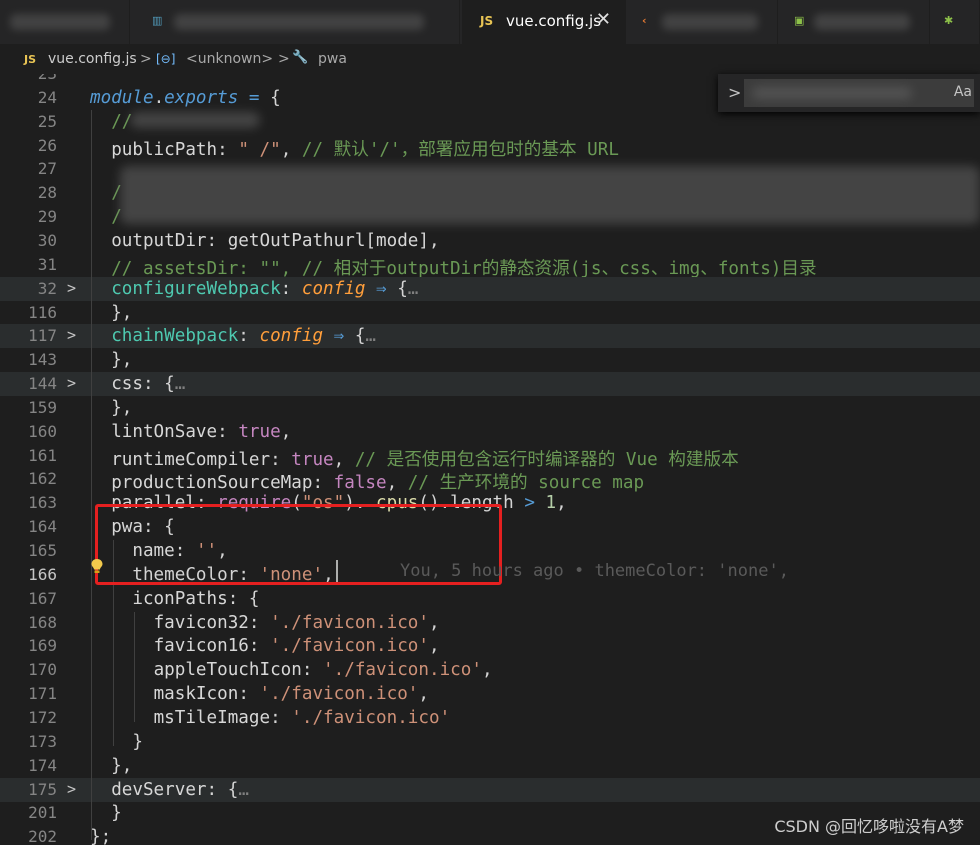 The image size is (980, 845). I want to click on code-token: >, so click(529, 503).